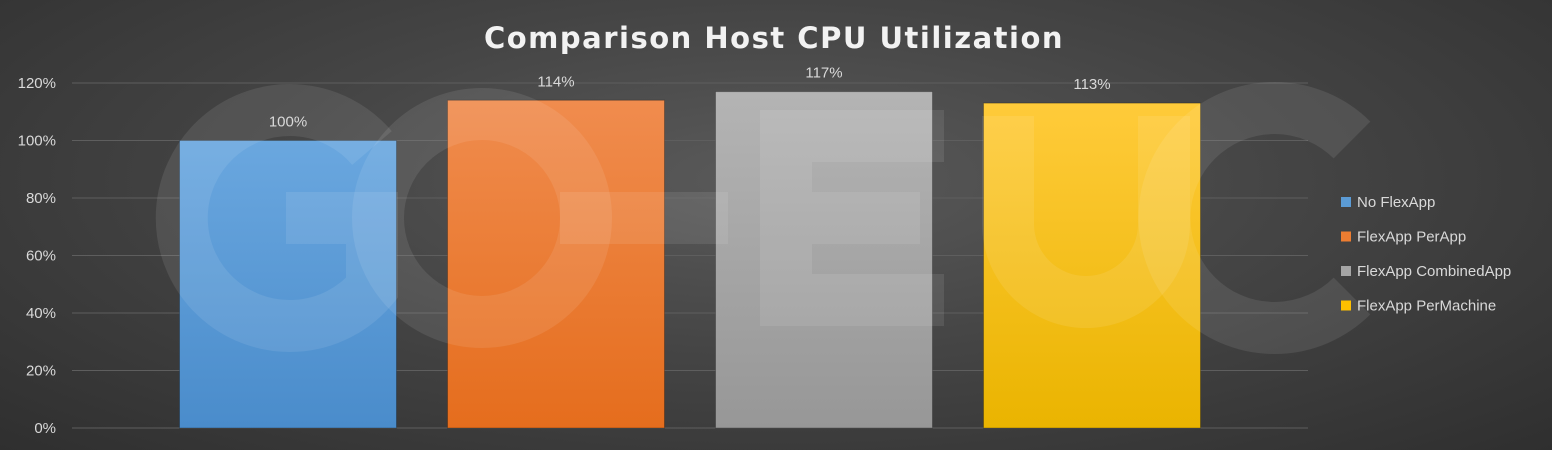 The image size is (1552, 450). I want to click on y-tick-label: 0%, so click(45, 428).